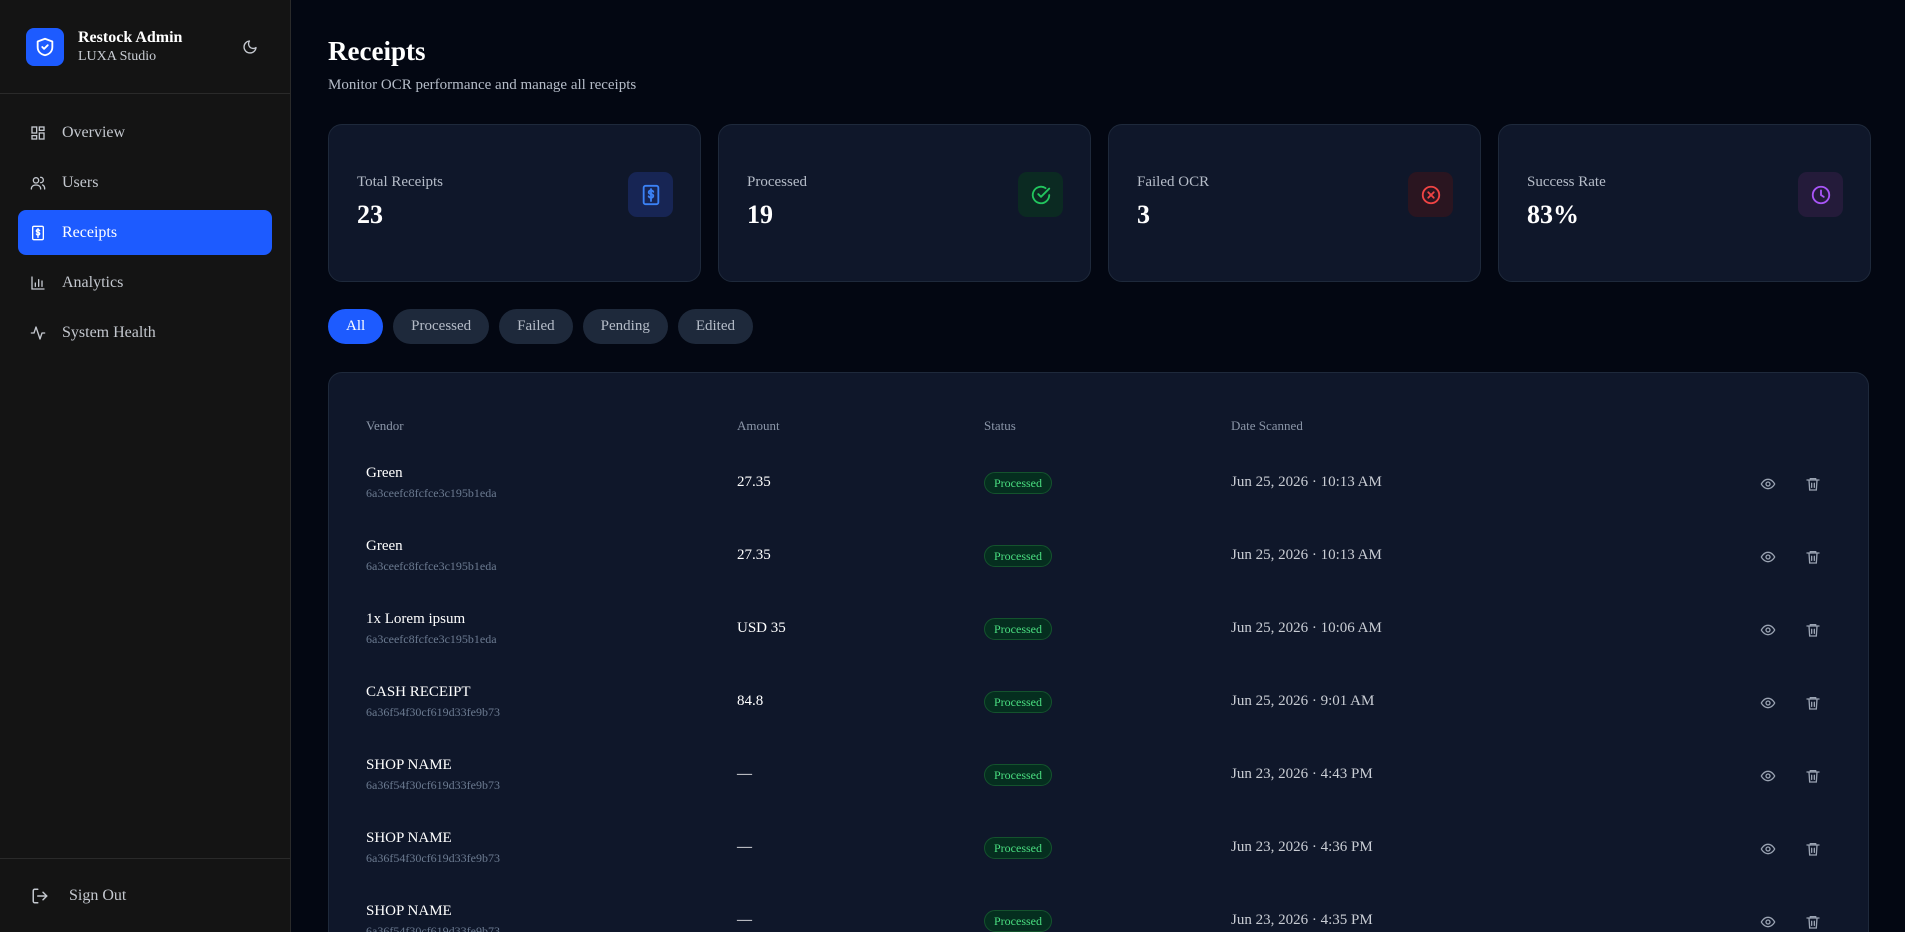 The height and width of the screenshot is (932, 1905). What do you see at coordinates (1098, 428) in the screenshot?
I see `table-header: Vendor Amount Status Date Scanned` at bounding box center [1098, 428].